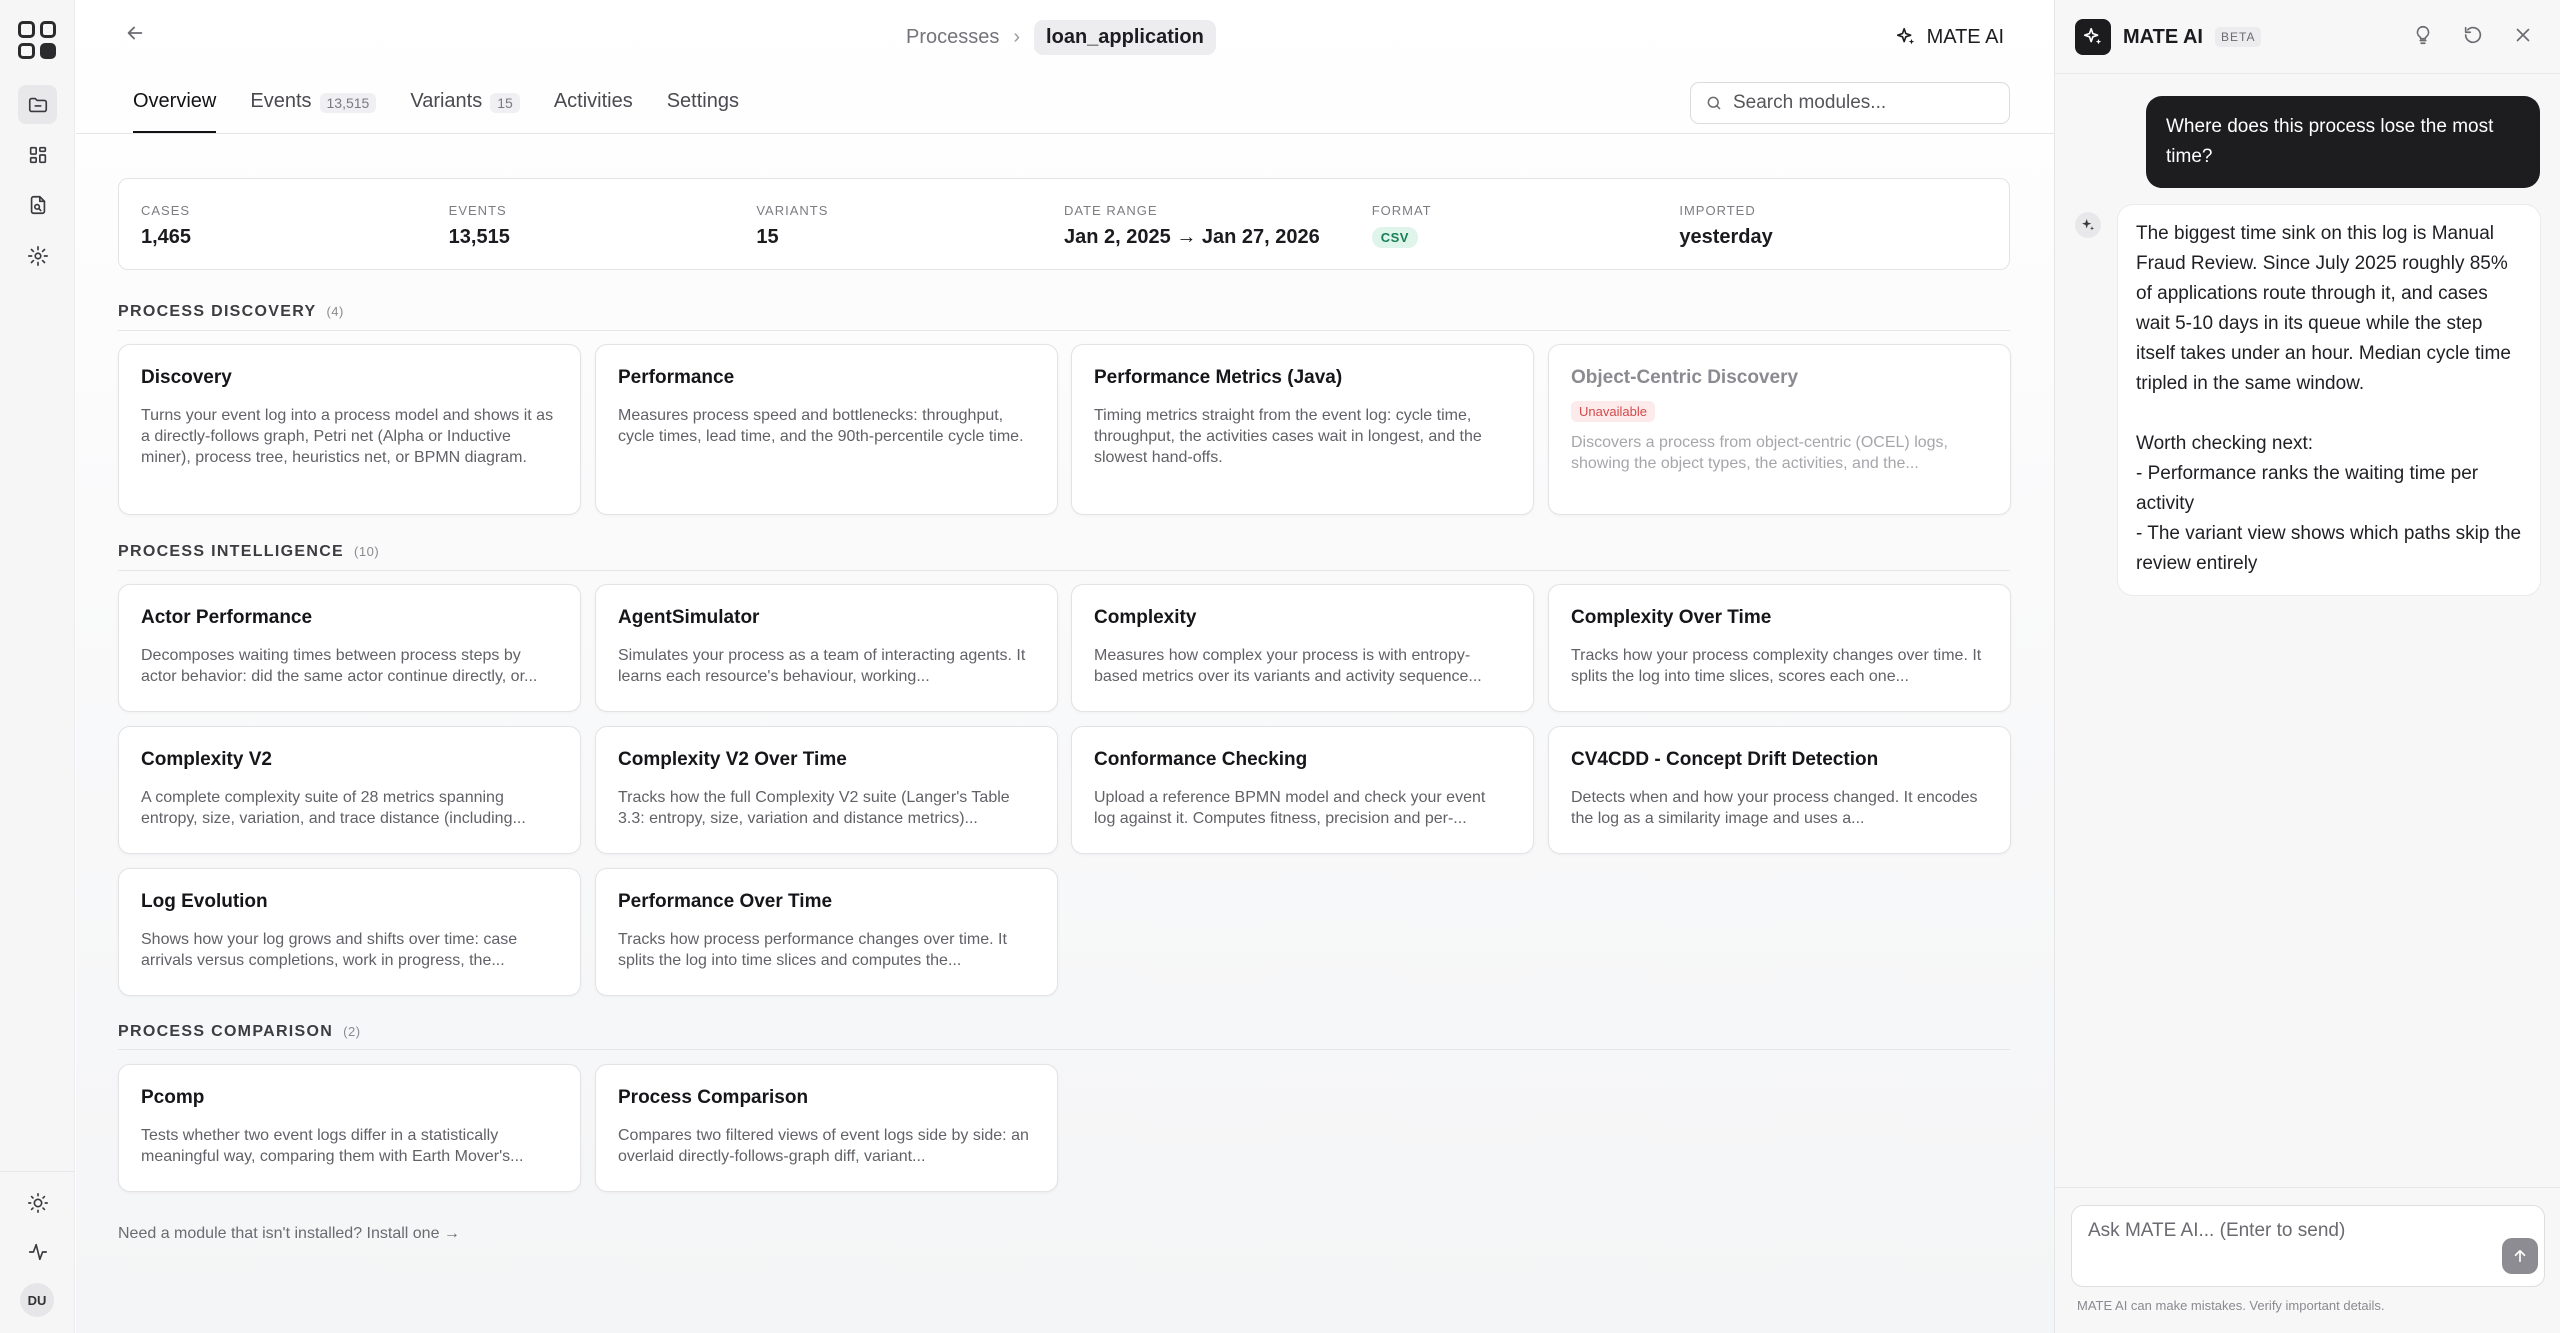 This screenshot has height=1333, width=2560. What do you see at coordinates (37, 1300) in the screenshot?
I see `avatar: DU` at bounding box center [37, 1300].